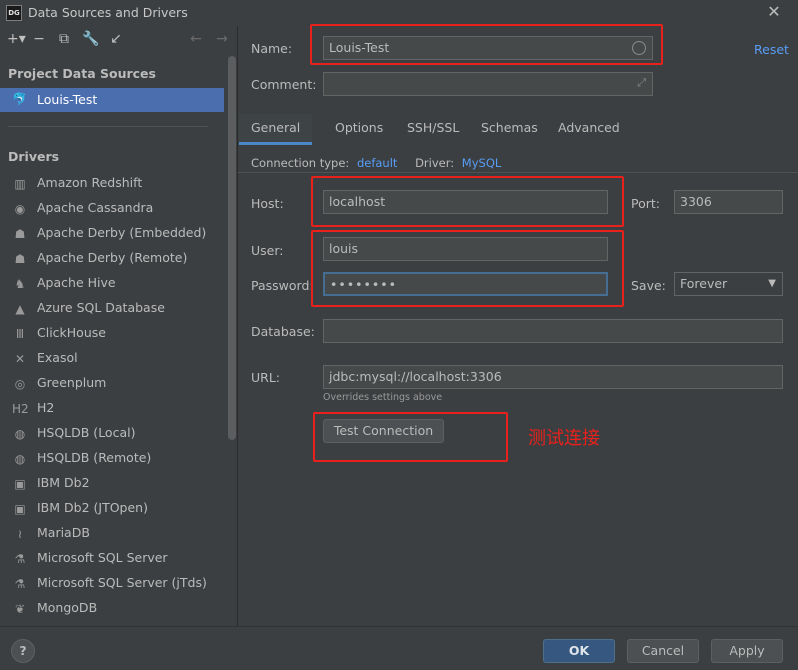  I want to click on driver-icon: ⚗, so click(20, 584).